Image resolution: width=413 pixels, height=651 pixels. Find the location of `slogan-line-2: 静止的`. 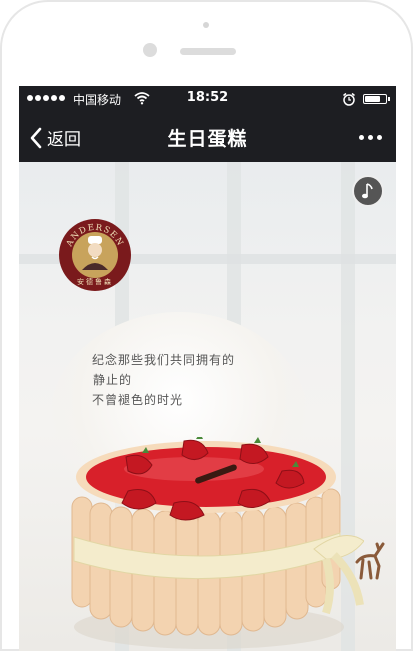

slogan-line-2: 静止的 is located at coordinates (113, 380).